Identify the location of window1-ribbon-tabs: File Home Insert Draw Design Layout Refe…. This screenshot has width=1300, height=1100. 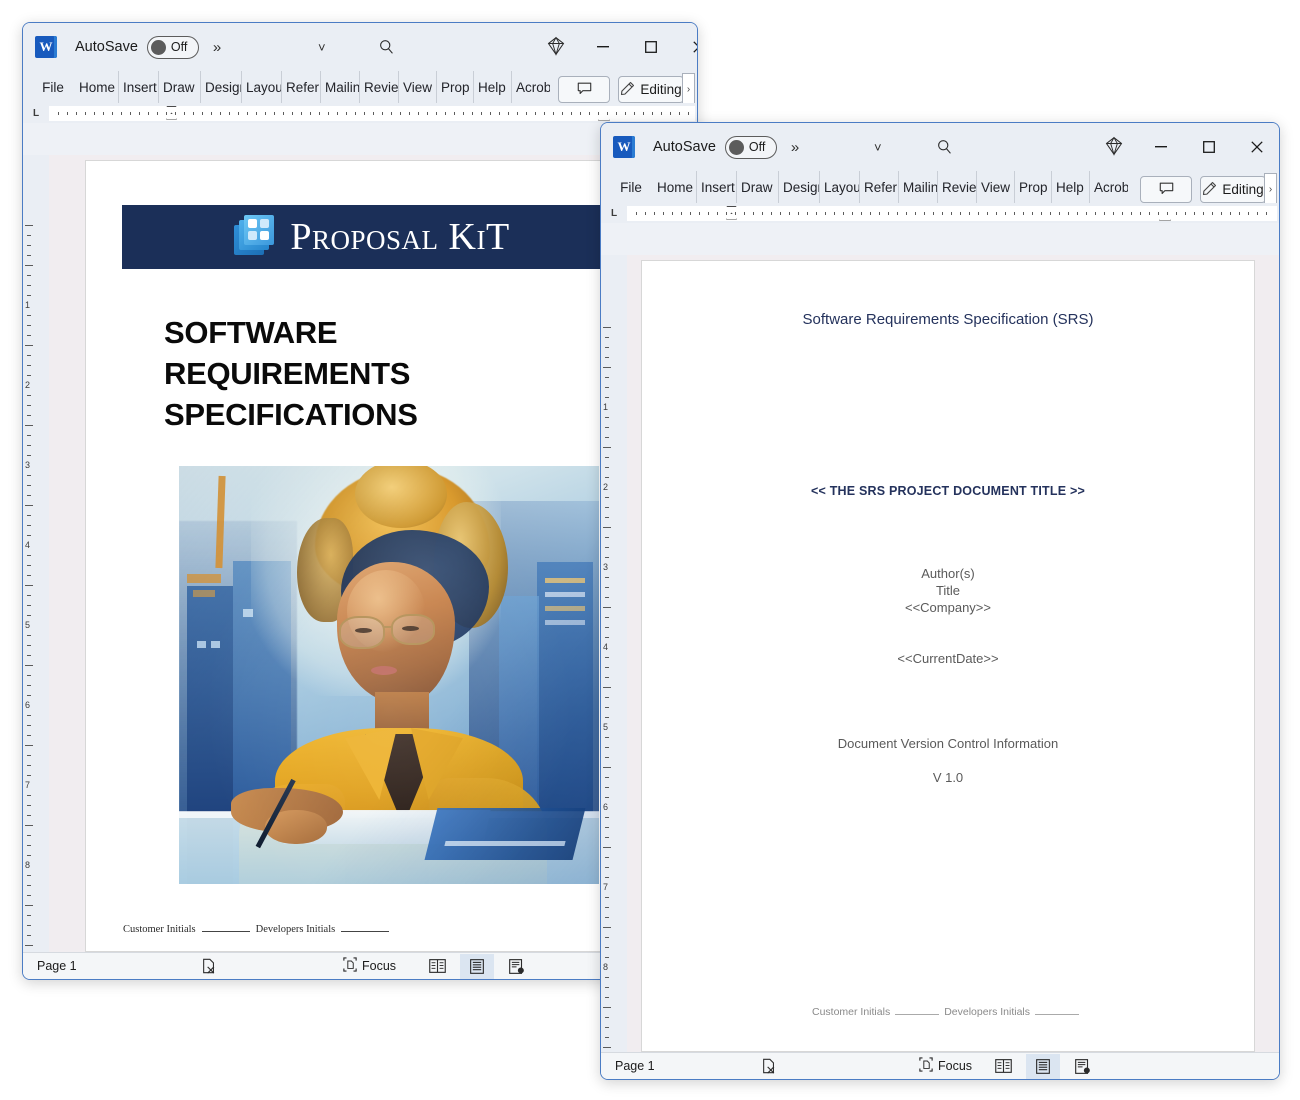
(360, 88).